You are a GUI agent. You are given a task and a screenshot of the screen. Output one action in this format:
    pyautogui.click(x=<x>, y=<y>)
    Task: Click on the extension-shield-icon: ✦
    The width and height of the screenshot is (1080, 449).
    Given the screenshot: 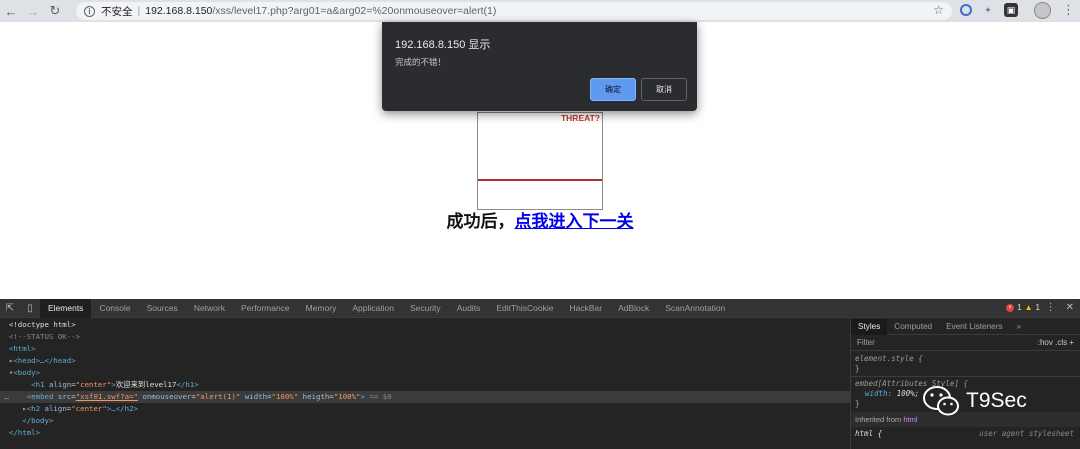 What is the action you would take?
    pyautogui.click(x=988, y=10)
    